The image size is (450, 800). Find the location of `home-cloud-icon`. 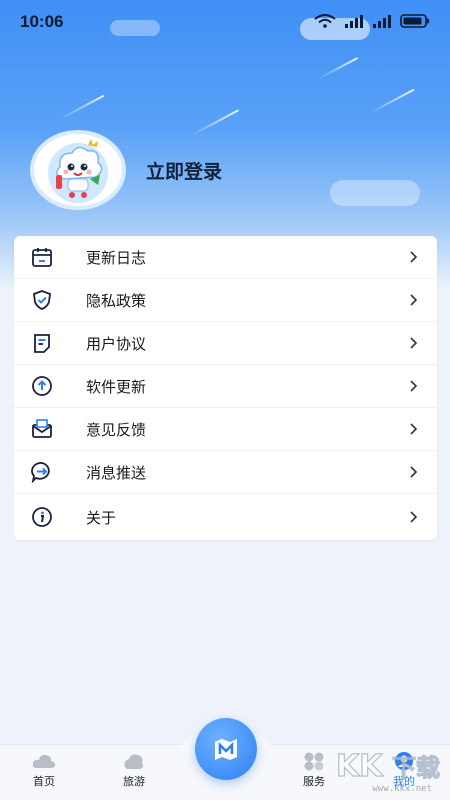

home-cloud-icon is located at coordinates (44, 761).